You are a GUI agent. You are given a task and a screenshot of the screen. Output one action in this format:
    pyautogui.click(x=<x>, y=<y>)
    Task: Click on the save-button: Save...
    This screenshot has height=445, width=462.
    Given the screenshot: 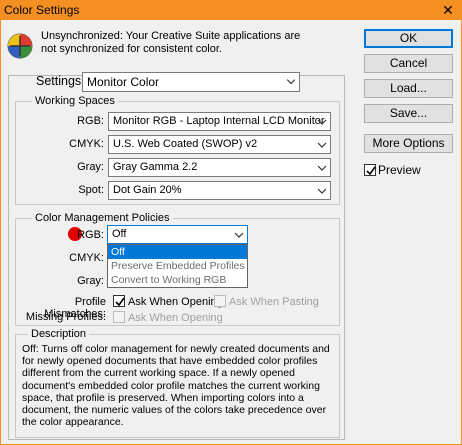 What is the action you would take?
    pyautogui.click(x=408, y=113)
    